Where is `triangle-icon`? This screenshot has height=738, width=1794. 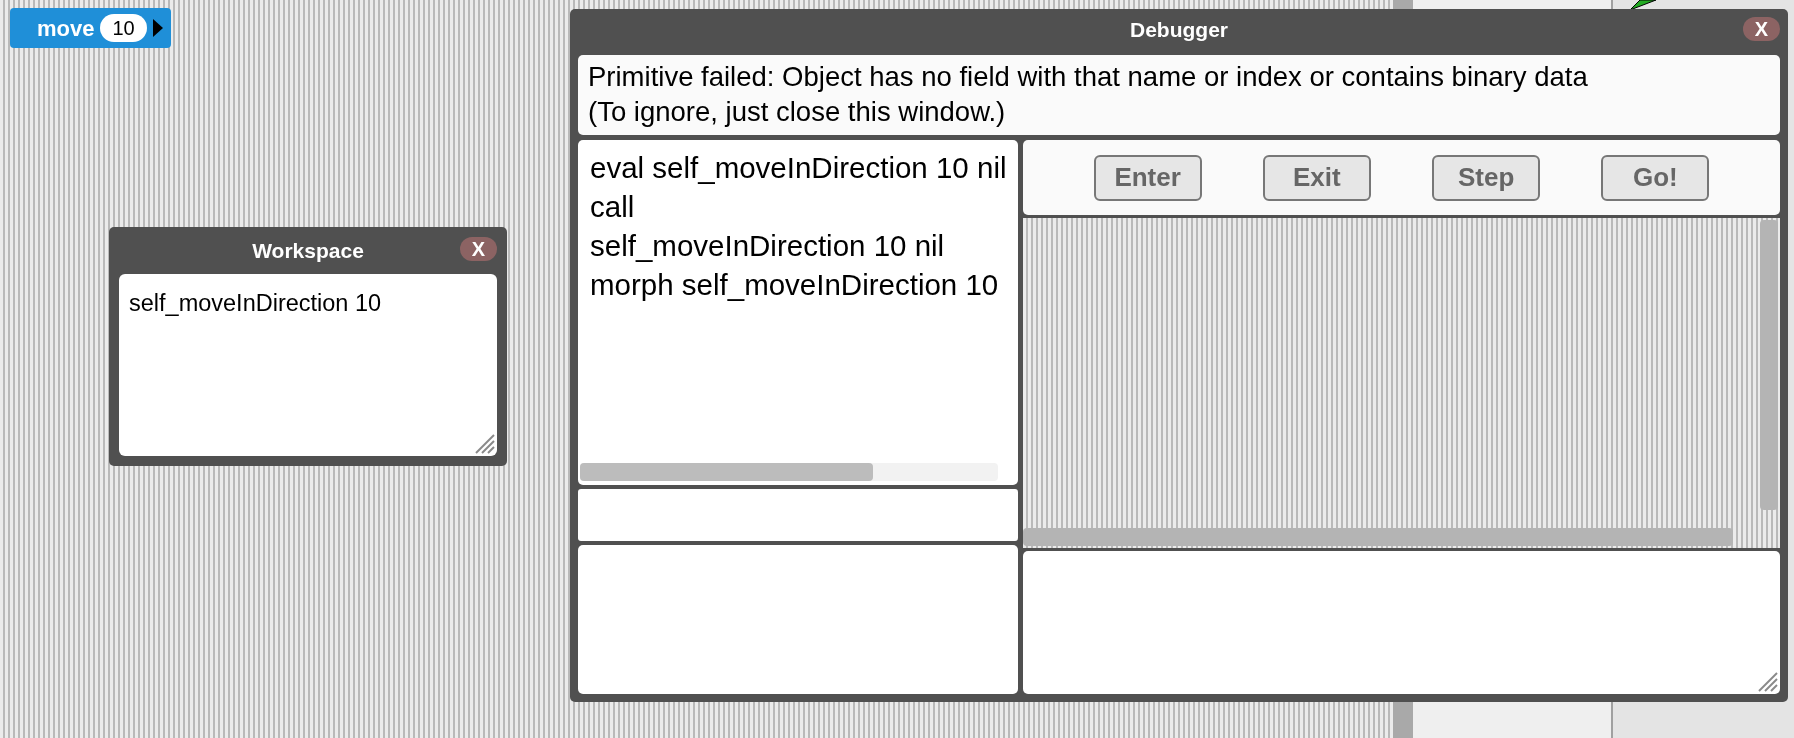 triangle-icon is located at coordinates (157, 28).